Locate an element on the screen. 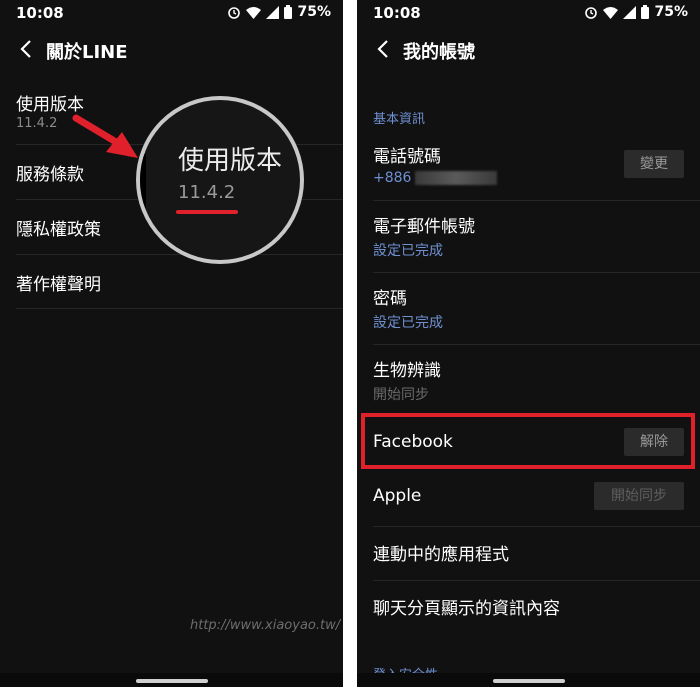 This screenshot has height=687, width=700. chat-tab-info-row: 聊天分頁顯示的資訊內容 is located at coordinates (536, 607).